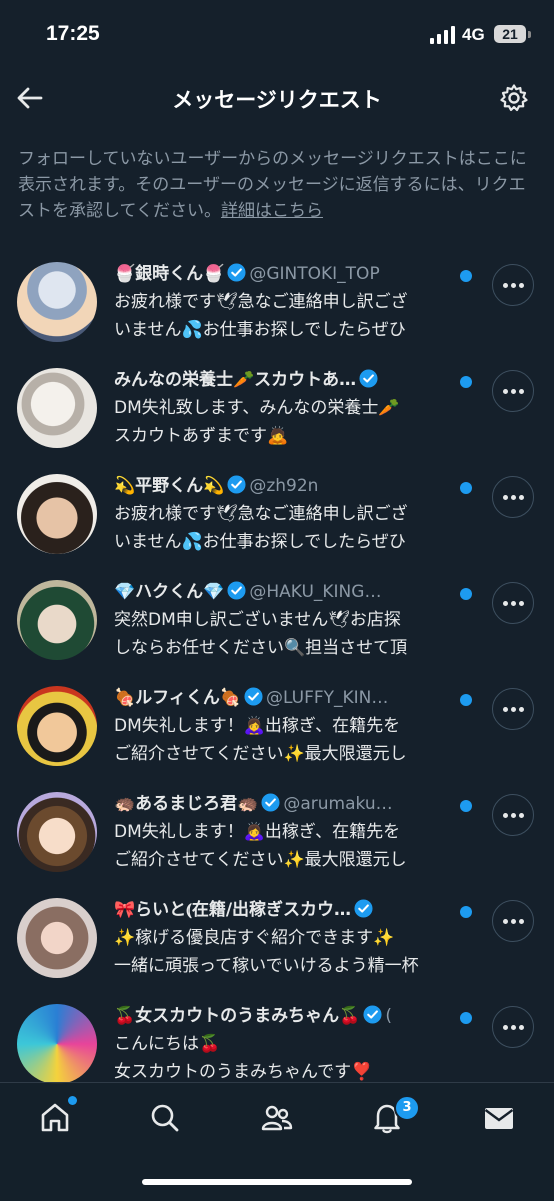 The height and width of the screenshot is (1201, 554). Describe the element at coordinates (499, 1118) in the screenshot. I see `messages-icon` at that location.